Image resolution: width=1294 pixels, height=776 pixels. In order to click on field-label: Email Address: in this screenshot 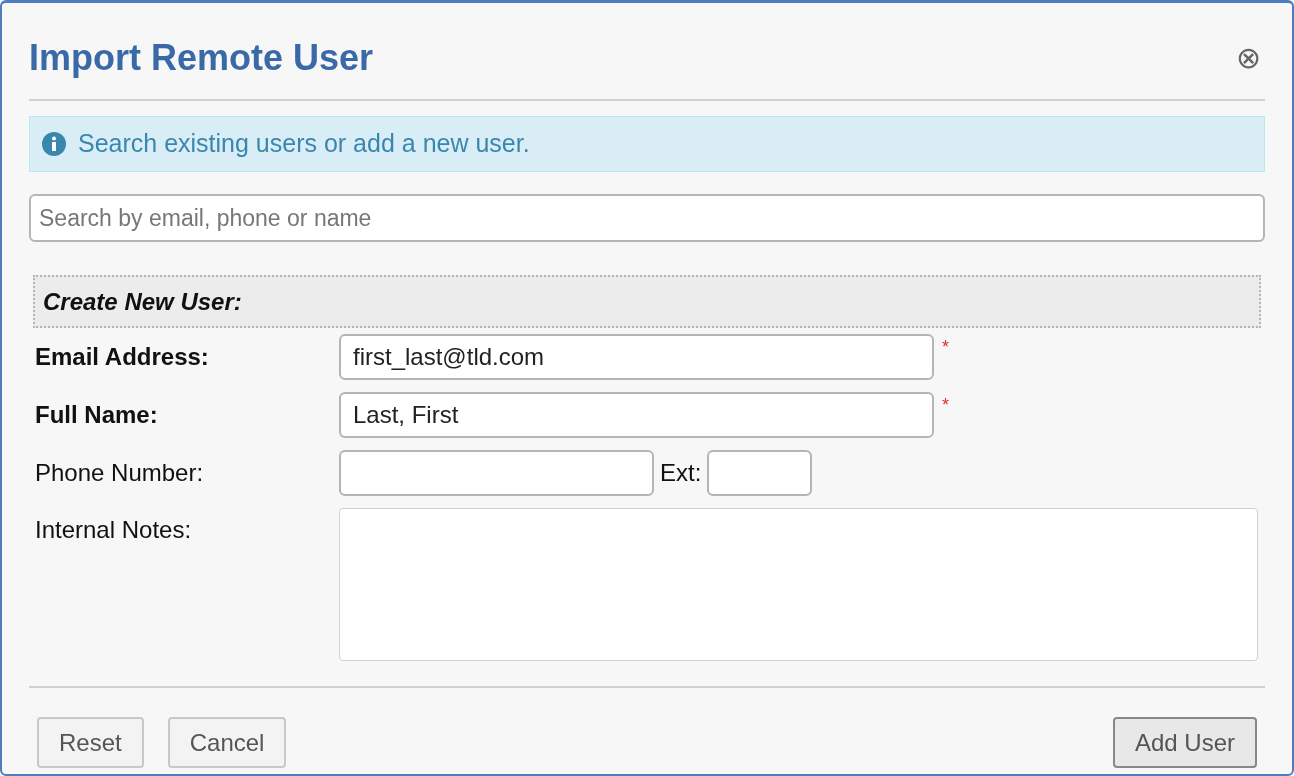, I will do `click(122, 357)`.